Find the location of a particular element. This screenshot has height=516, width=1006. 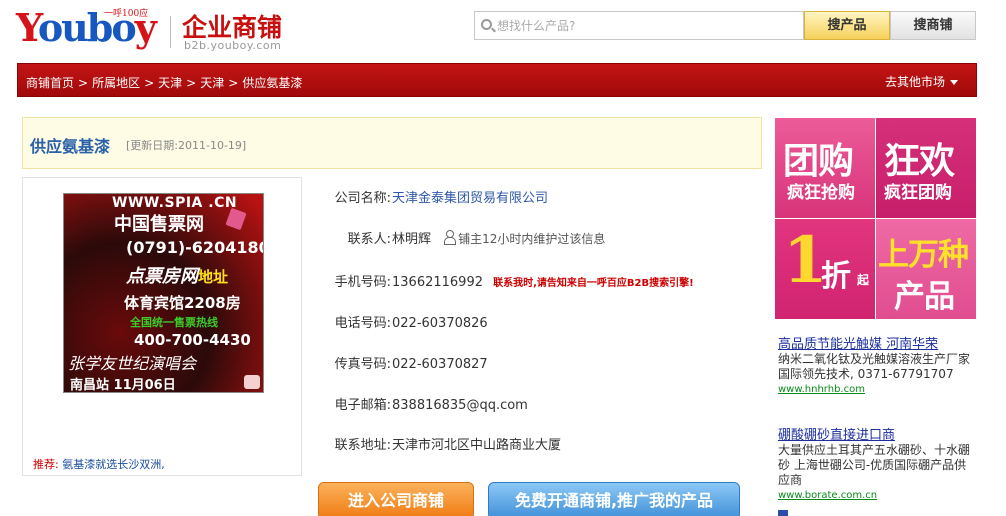

ad-url: WWW.SPIA .CN is located at coordinates (175, 203).